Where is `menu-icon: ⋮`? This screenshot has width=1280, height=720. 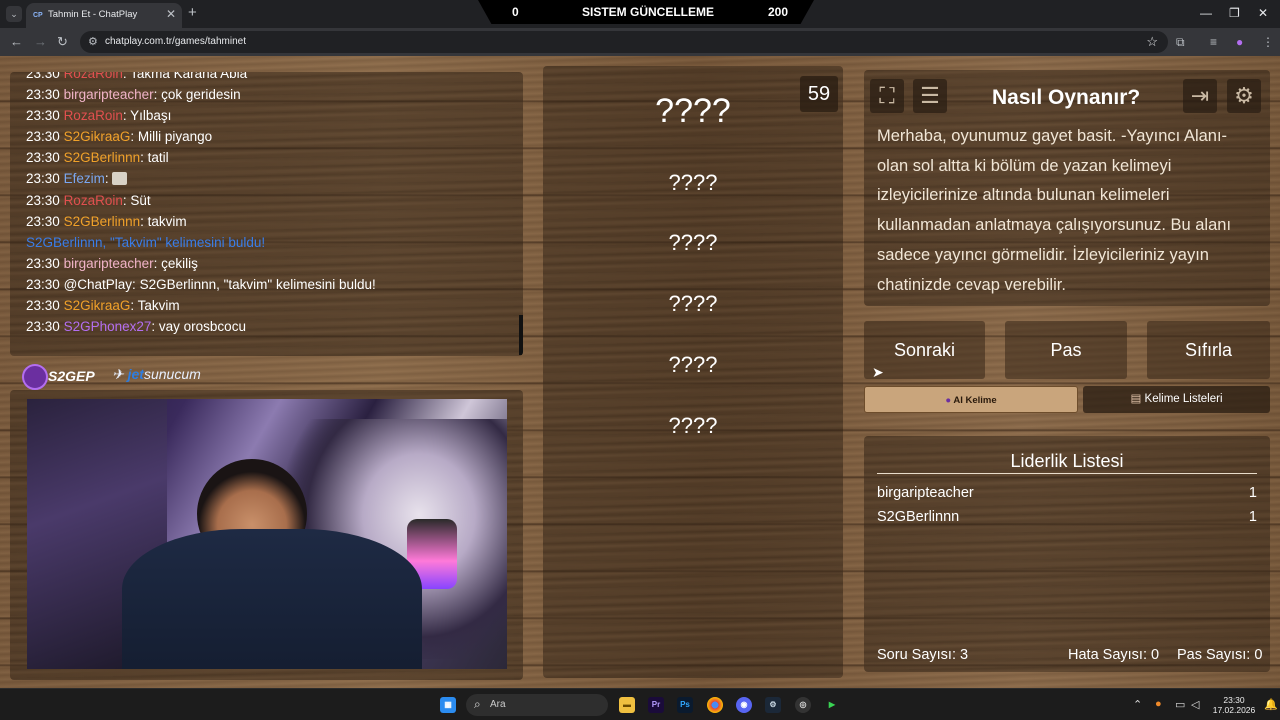
menu-icon: ⋮ is located at coordinates (1268, 42).